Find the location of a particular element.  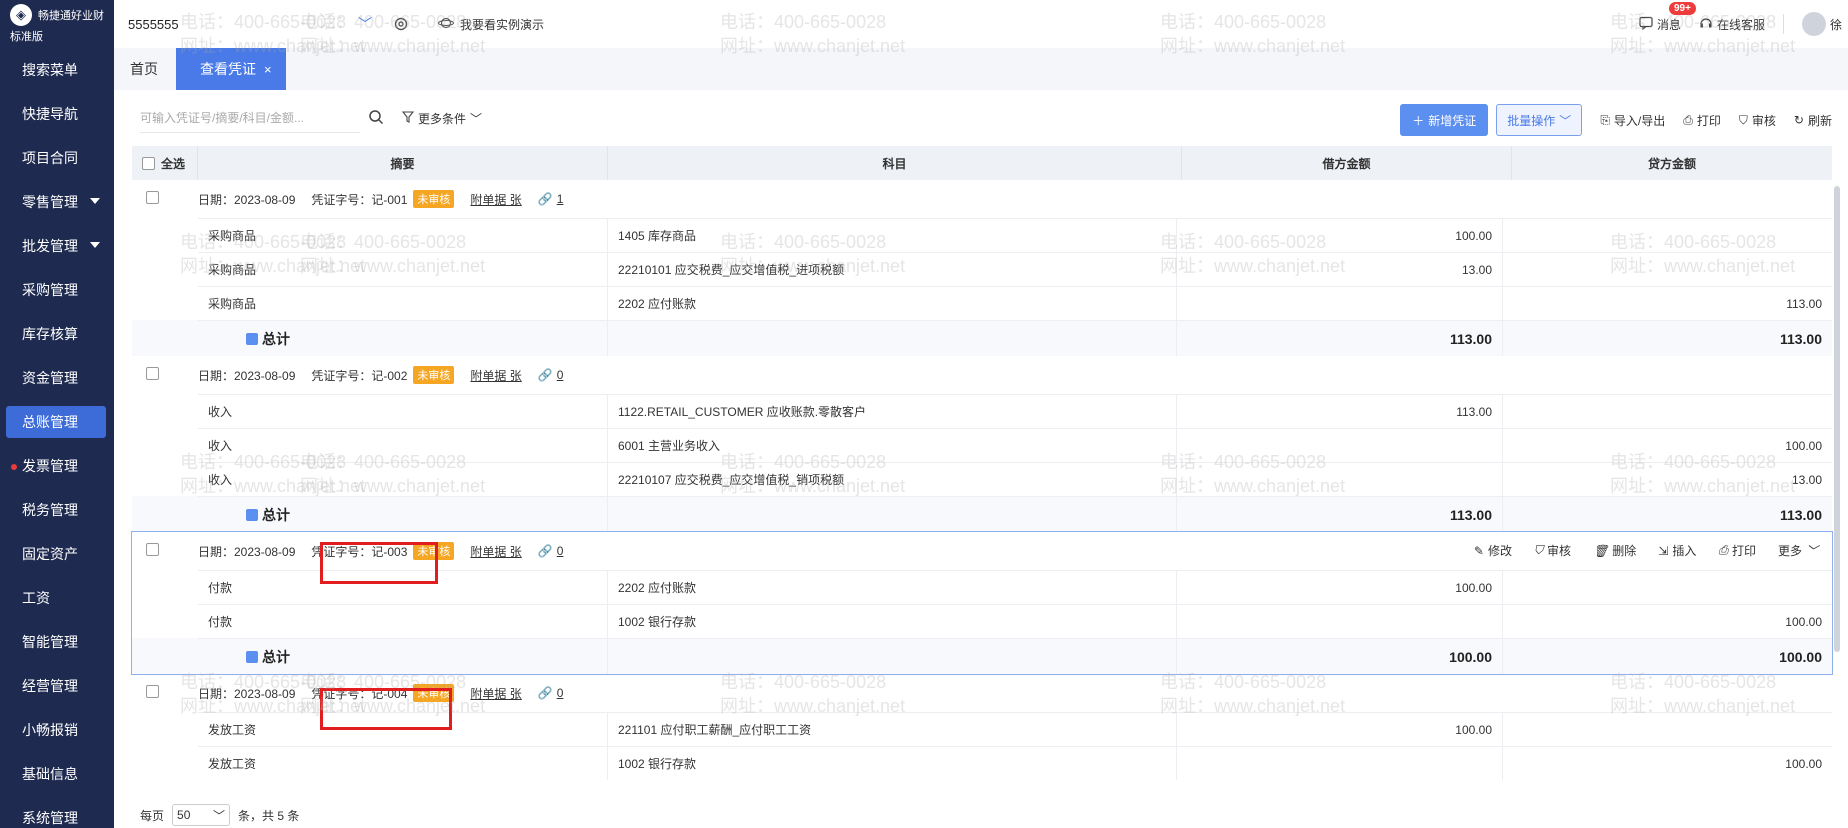

voucher-number: 凭证字号：记-002 is located at coordinates (359, 375).